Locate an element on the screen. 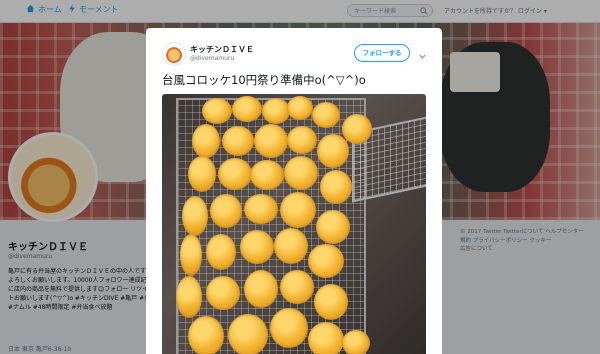  tweet-text: 台風コロッケ10円祭り準備中o(^▽^)o is located at coordinates (264, 80).